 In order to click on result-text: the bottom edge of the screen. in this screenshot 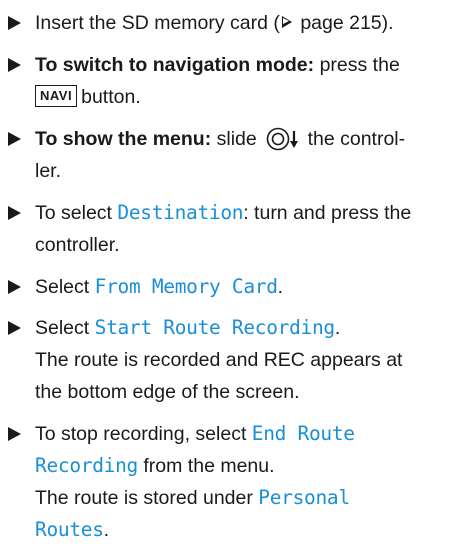, I will do `click(167, 392)`.